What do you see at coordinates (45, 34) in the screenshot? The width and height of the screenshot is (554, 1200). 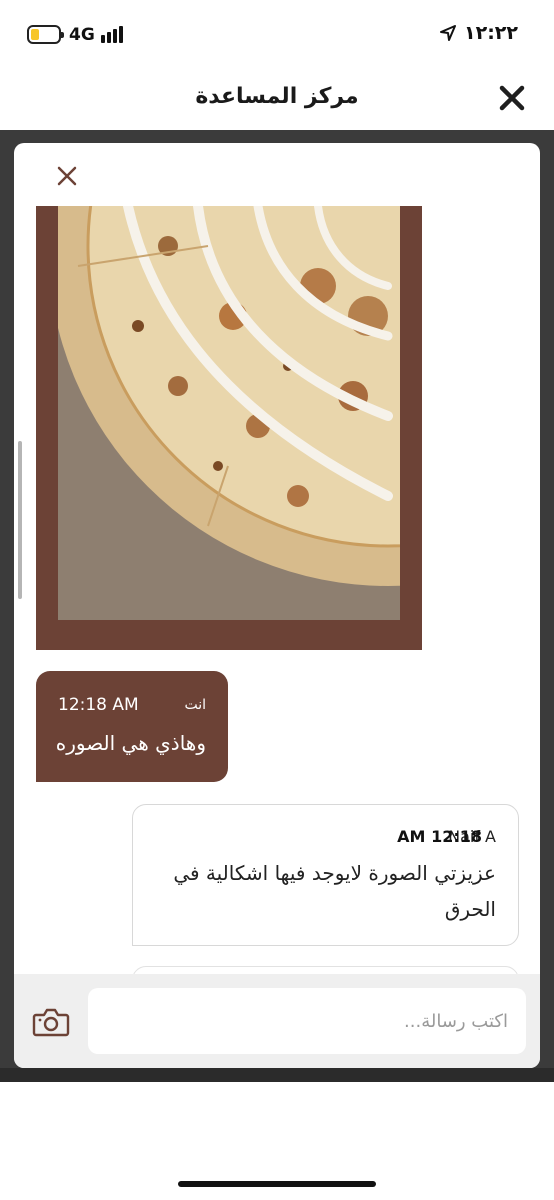 I see `battery-icon` at bounding box center [45, 34].